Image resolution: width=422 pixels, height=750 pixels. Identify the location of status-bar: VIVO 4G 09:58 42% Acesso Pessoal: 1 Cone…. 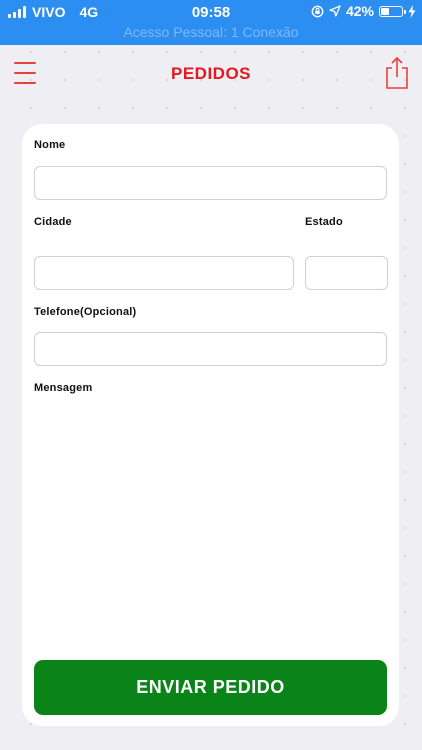
(211, 22).